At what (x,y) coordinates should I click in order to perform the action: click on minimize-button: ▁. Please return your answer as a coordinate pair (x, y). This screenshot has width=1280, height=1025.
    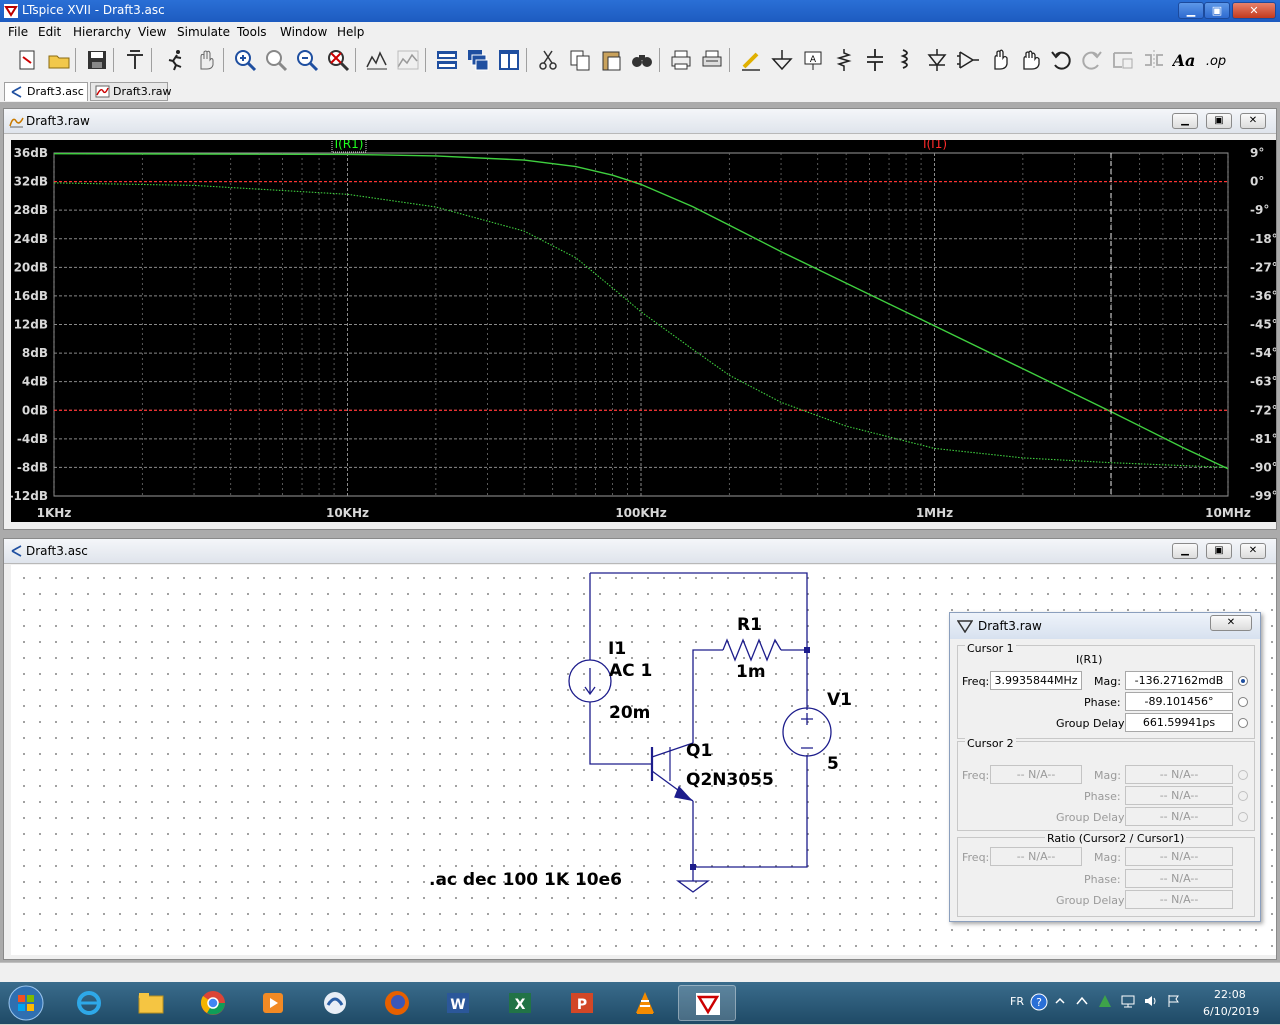
    Looking at the image, I should click on (1191, 10).